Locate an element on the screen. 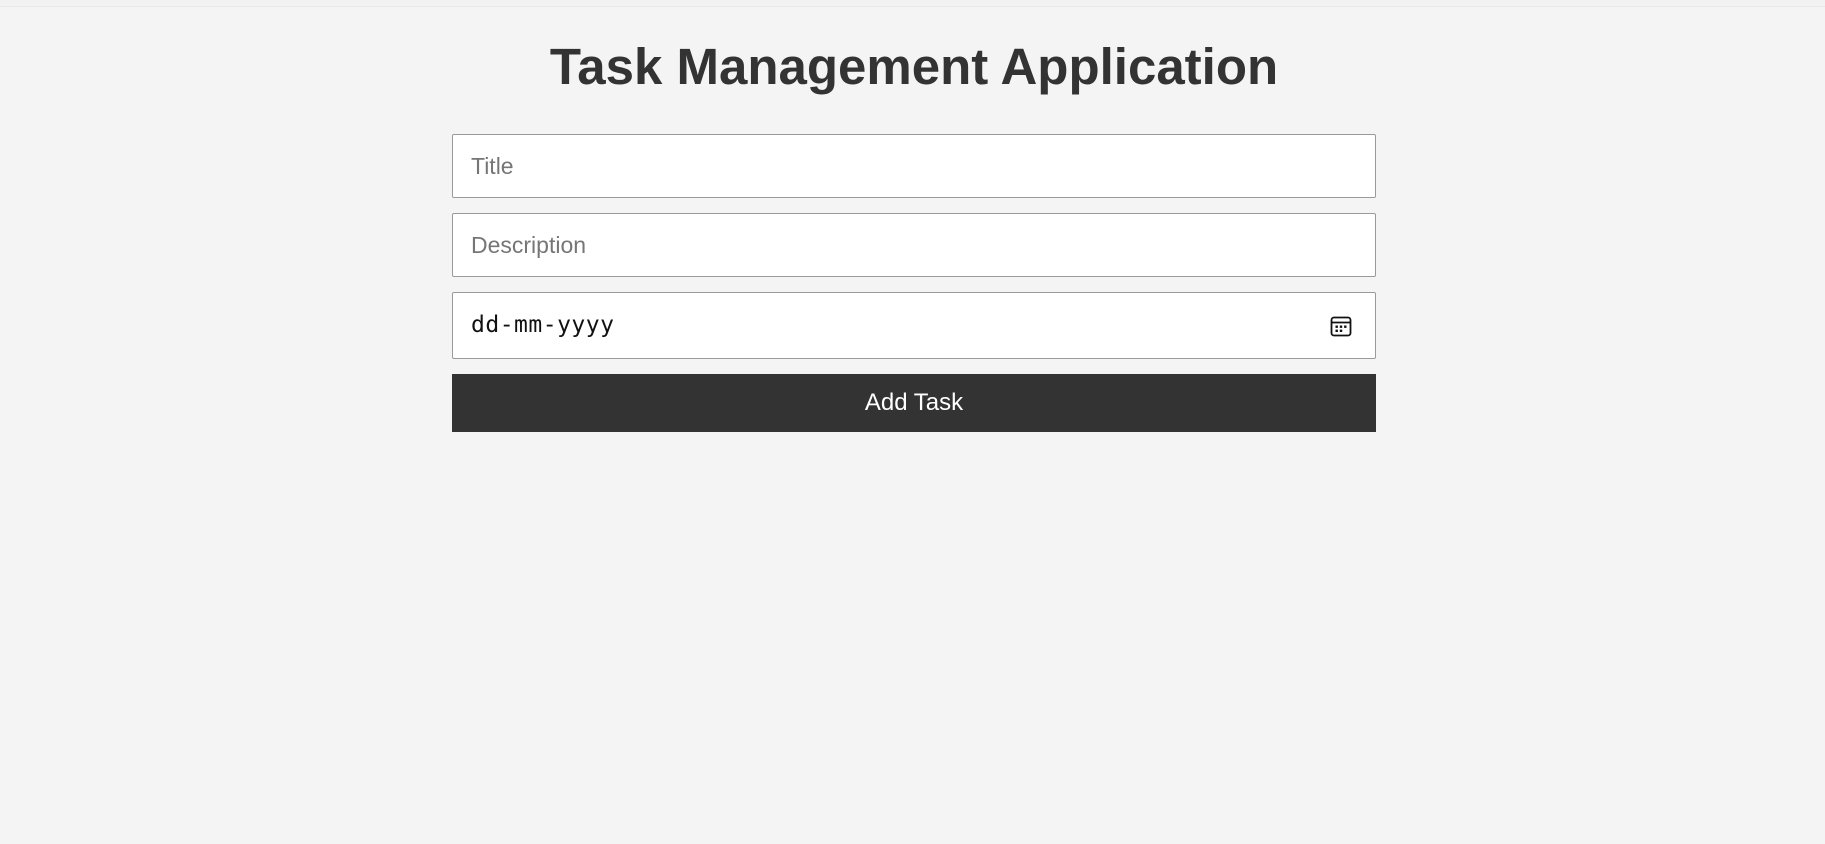 The height and width of the screenshot is (844, 1825). add-task-button: Add Task is located at coordinates (914, 403).